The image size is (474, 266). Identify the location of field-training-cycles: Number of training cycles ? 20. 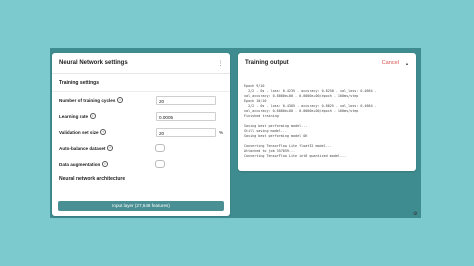
(141, 100).